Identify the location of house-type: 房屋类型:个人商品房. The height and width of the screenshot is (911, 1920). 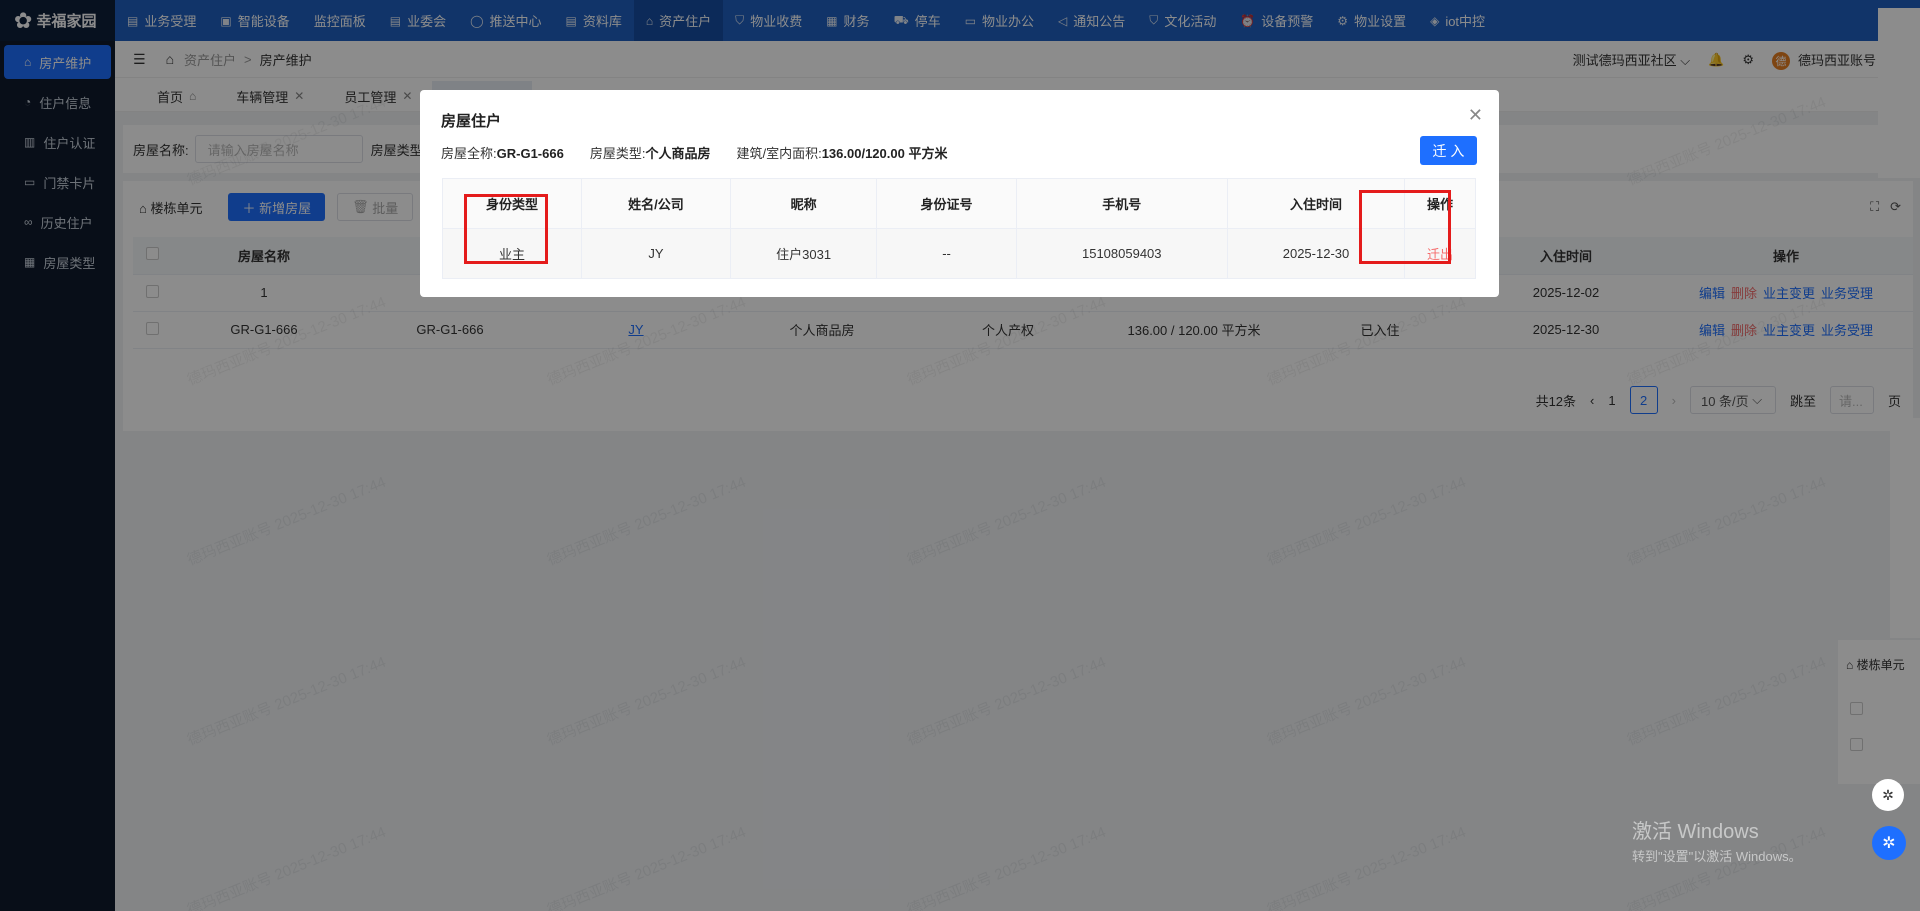
(650, 152).